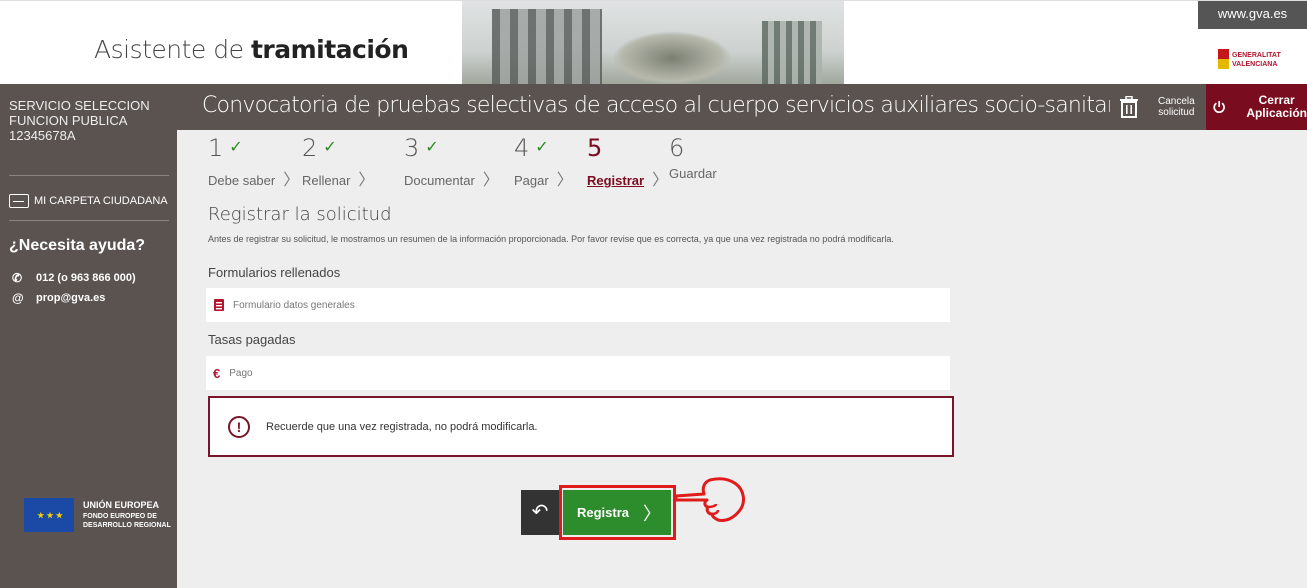 The width and height of the screenshot is (1307, 588). What do you see at coordinates (1258, 60) in the screenshot?
I see `generalitat-logo: GENERALITAT VALENCIANA` at bounding box center [1258, 60].